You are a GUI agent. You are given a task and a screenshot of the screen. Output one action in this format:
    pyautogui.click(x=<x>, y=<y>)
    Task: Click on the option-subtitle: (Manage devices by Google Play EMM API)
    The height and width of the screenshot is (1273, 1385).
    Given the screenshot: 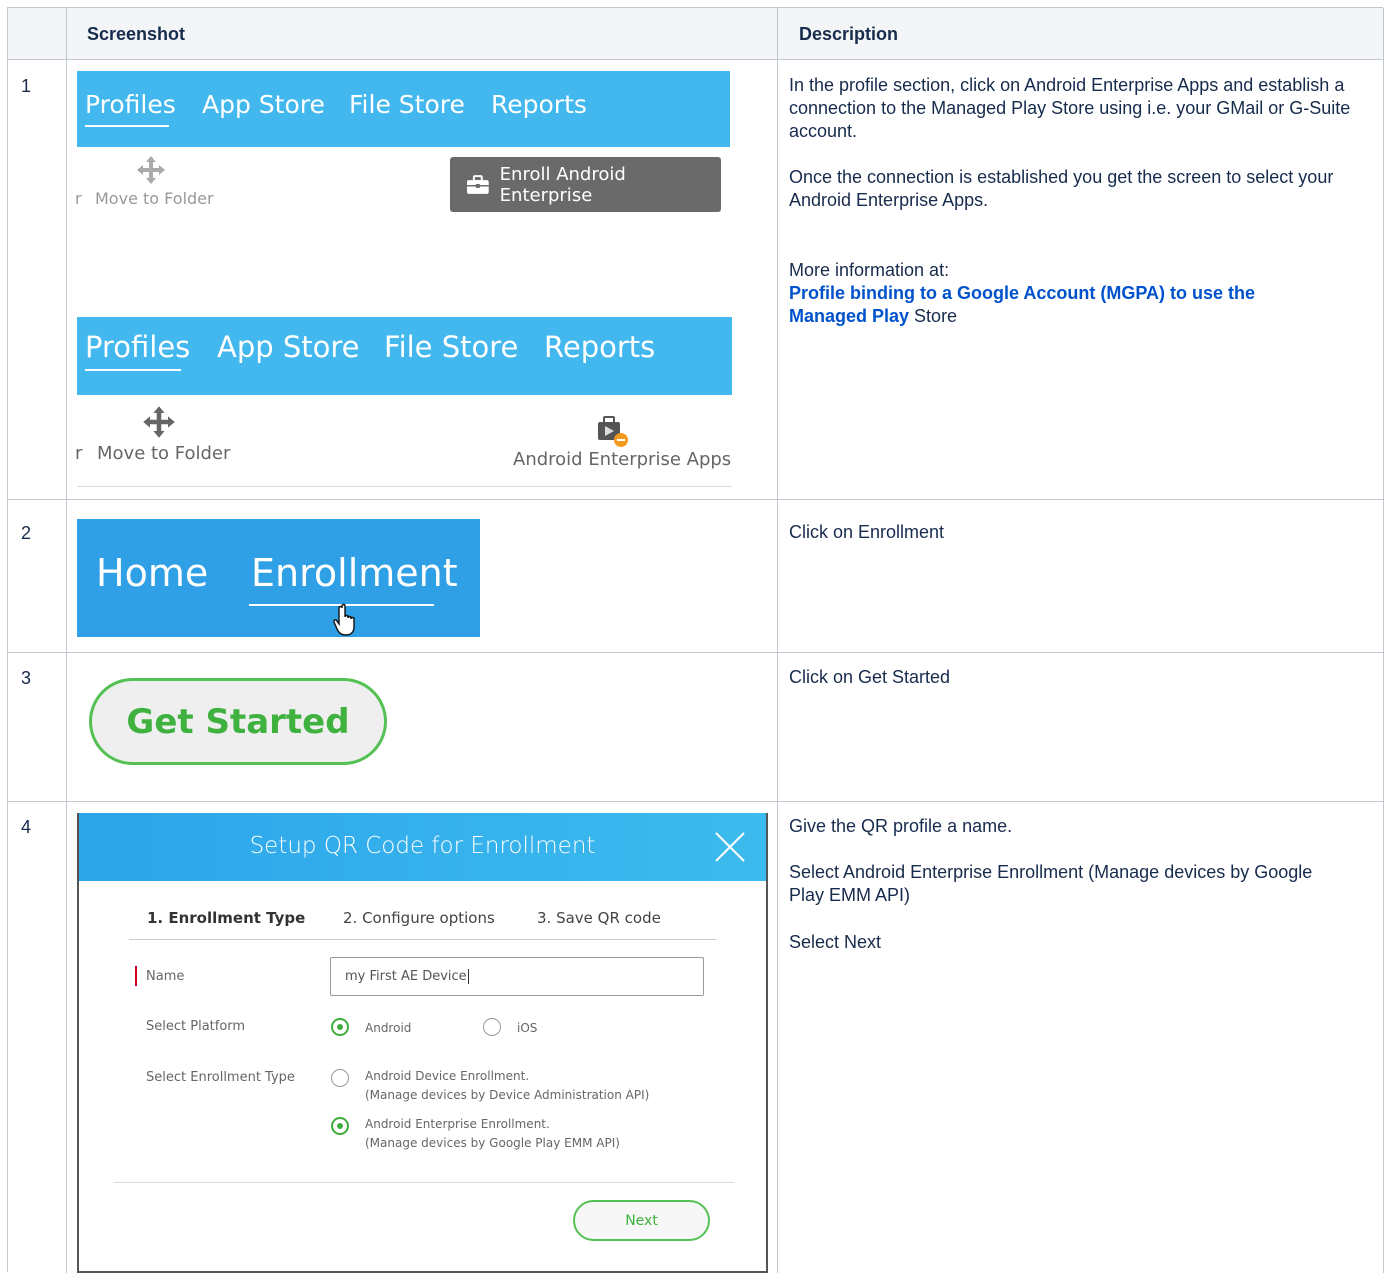 What is the action you would take?
    pyautogui.click(x=492, y=1143)
    